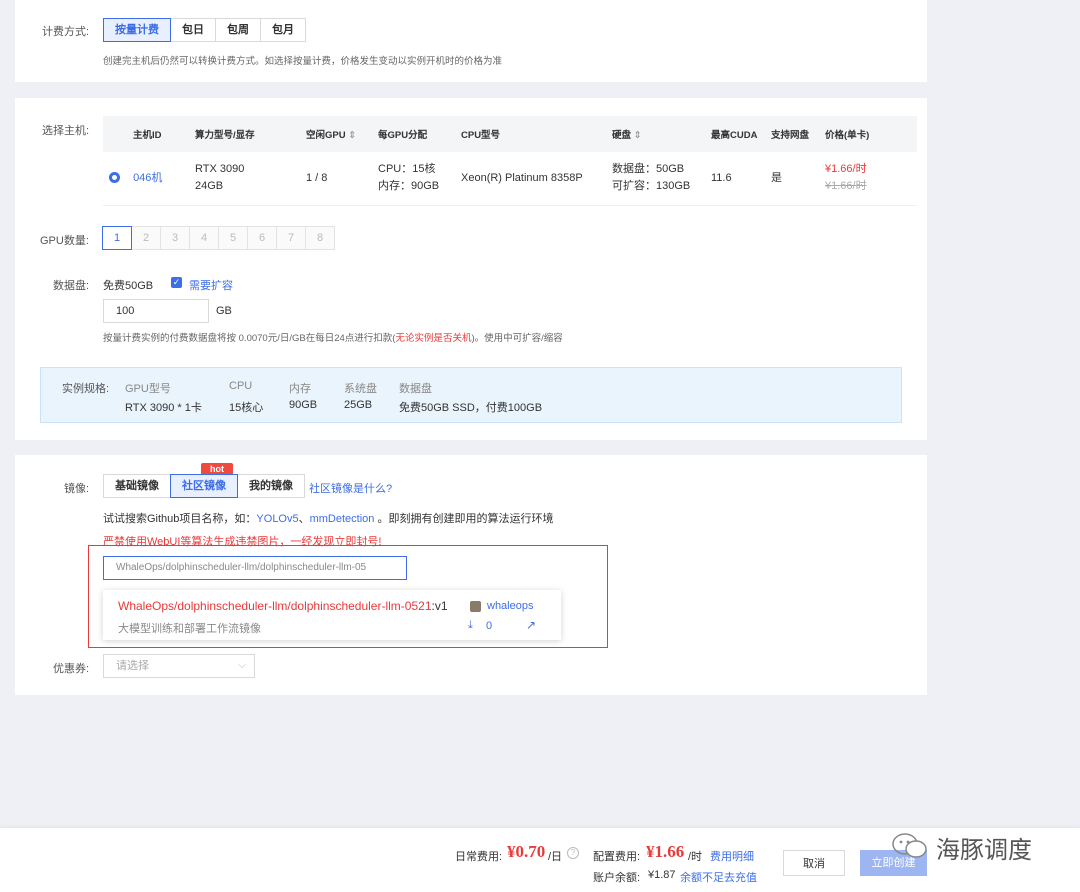 The height and width of the screenshot is (892, 1080). Describe the element at coordinates (846, 169) in the screenshot. I see `price-current: ¥1.66/时` at that location.